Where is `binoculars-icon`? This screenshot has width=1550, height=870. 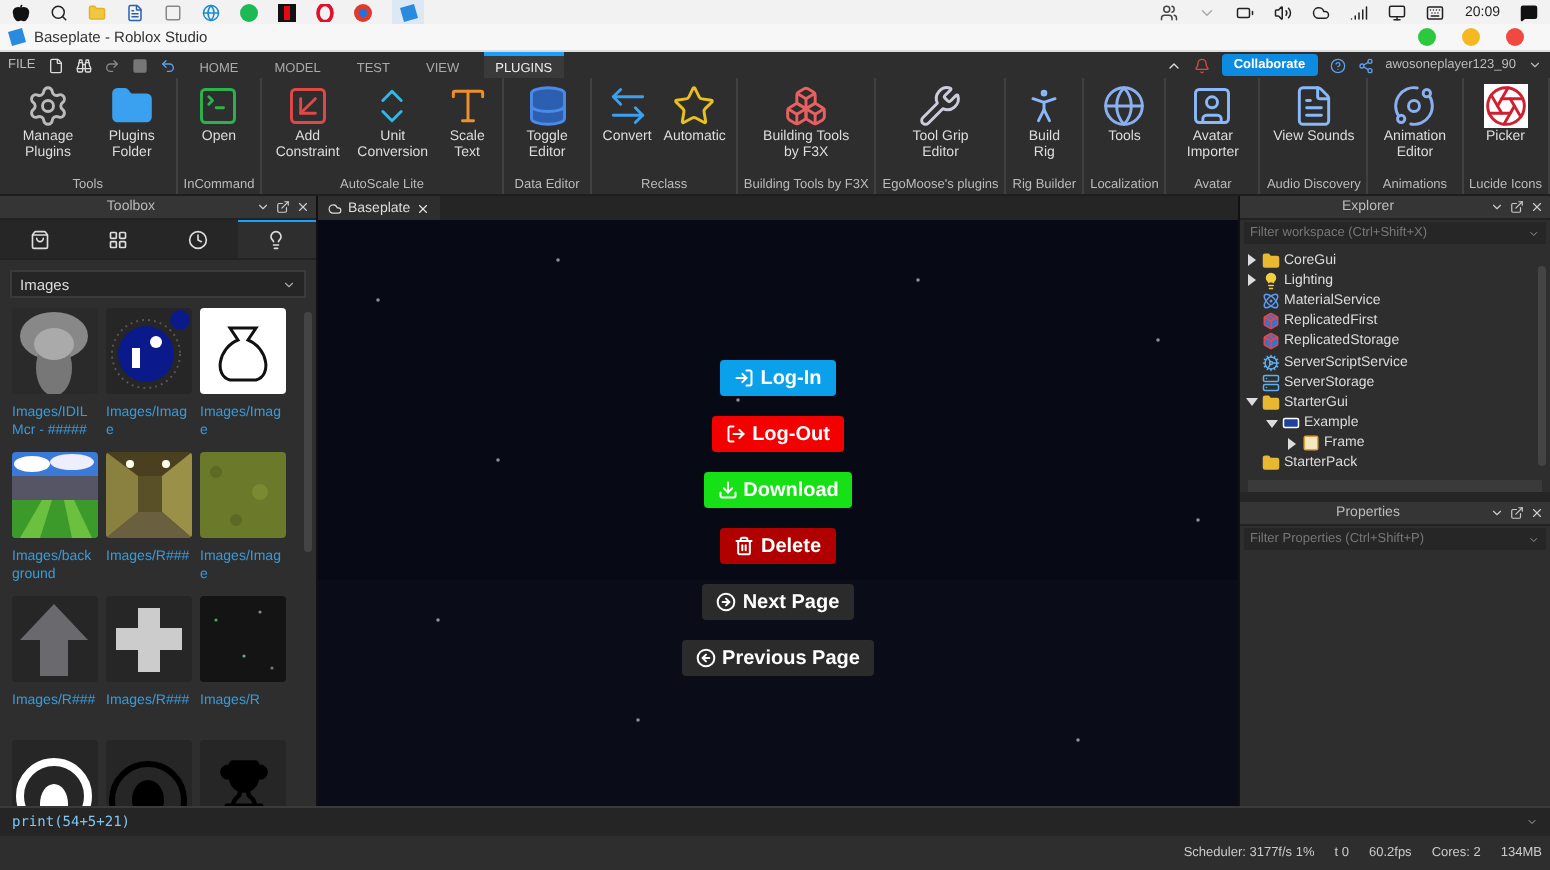 binoculars-icon is located at coordinates (83, 65).